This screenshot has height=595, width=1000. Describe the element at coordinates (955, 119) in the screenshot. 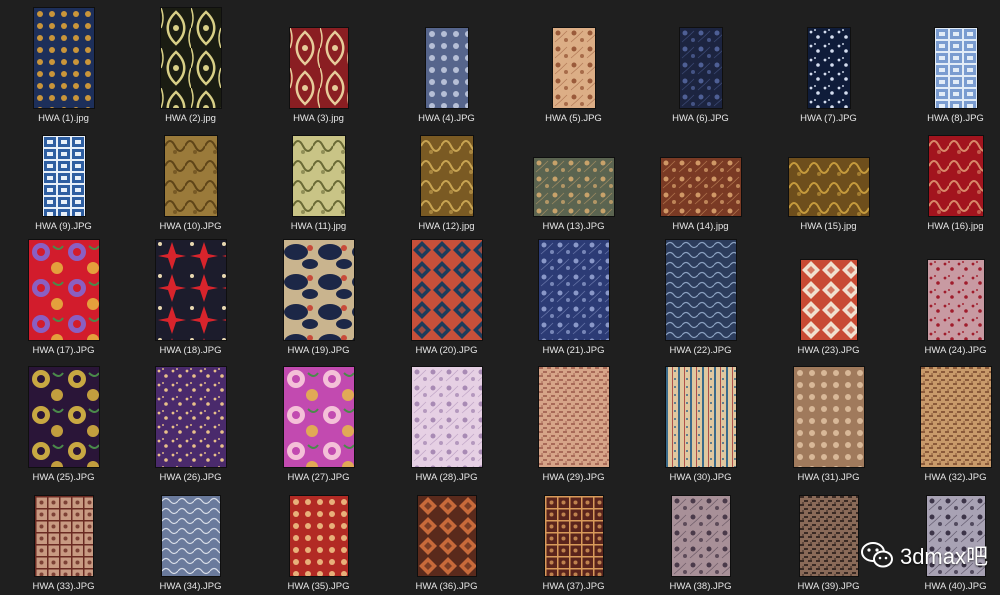

I see `file-name: HWA (8).JPG` at that location.